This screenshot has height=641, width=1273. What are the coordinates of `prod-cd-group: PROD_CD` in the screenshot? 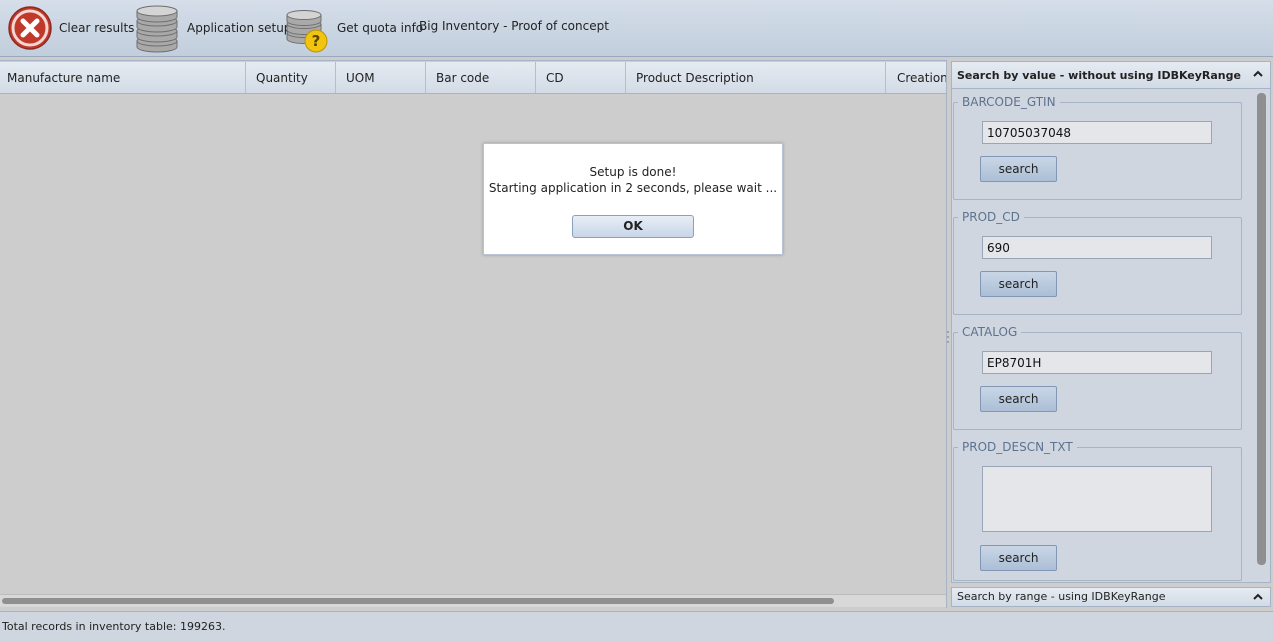 It's located at (1097, 262).